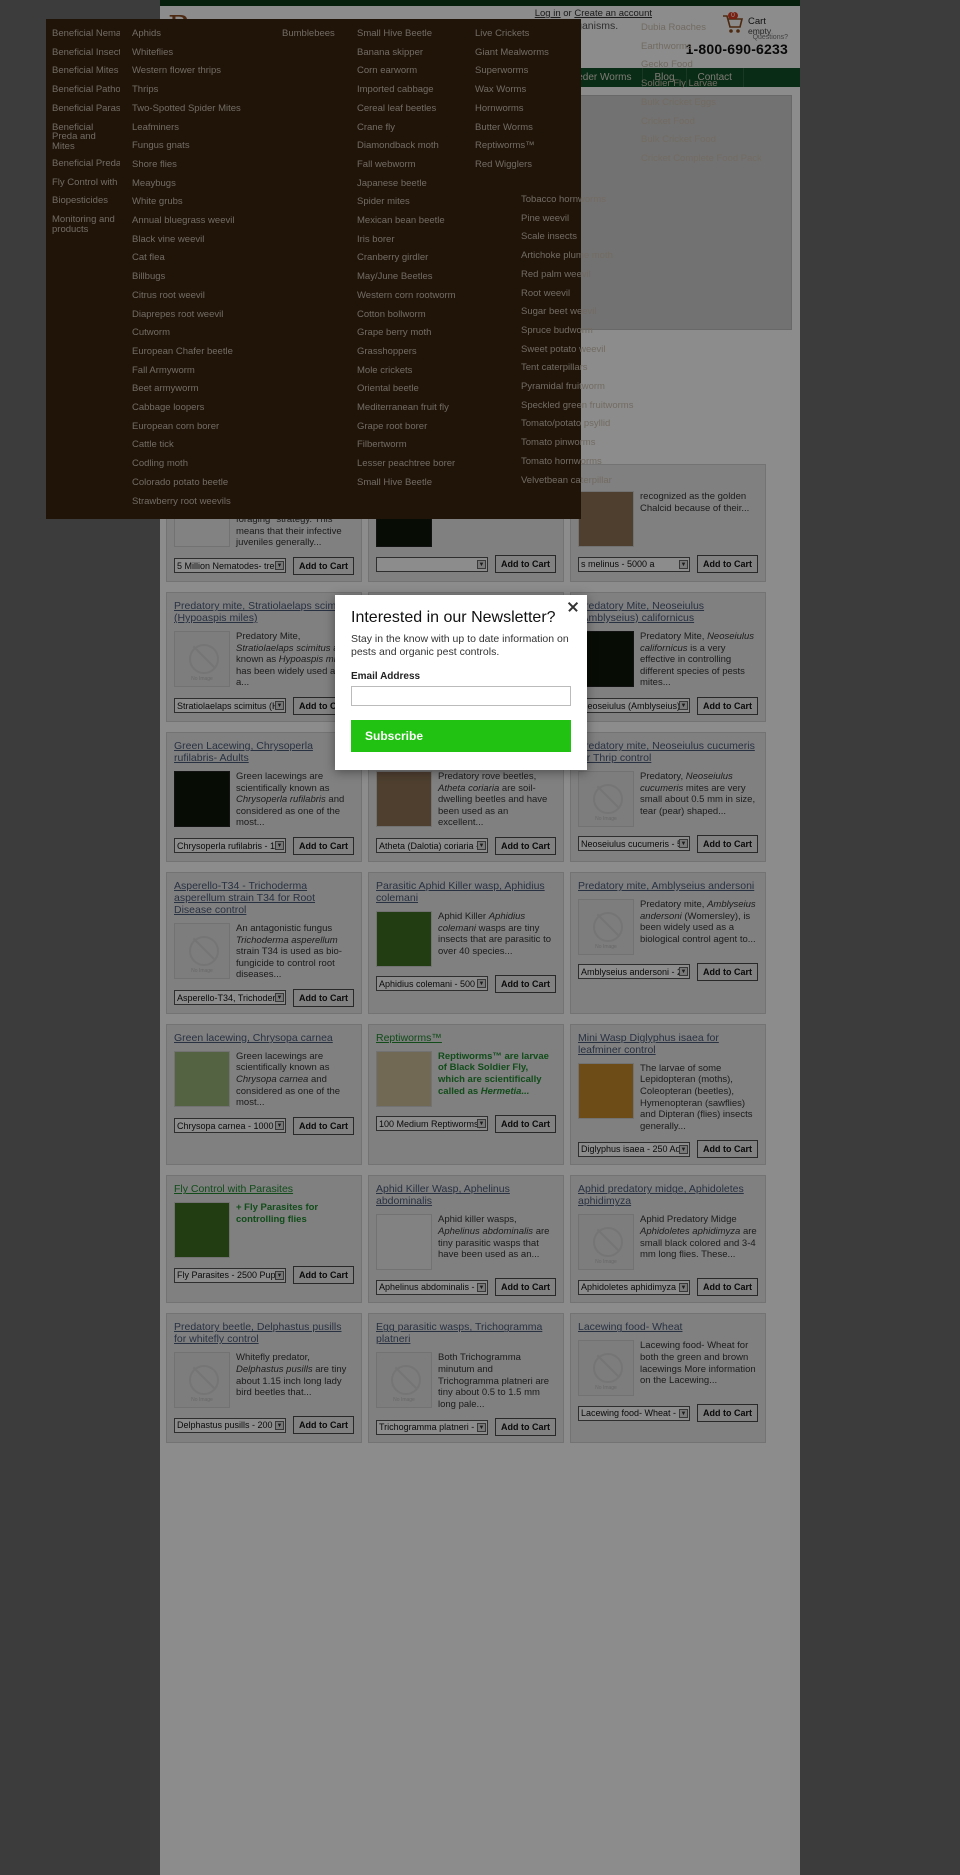 The image size is (960, 1875). Describe the element at coordinates (461, 696) in the screenshot. I see `email-field` at that location.